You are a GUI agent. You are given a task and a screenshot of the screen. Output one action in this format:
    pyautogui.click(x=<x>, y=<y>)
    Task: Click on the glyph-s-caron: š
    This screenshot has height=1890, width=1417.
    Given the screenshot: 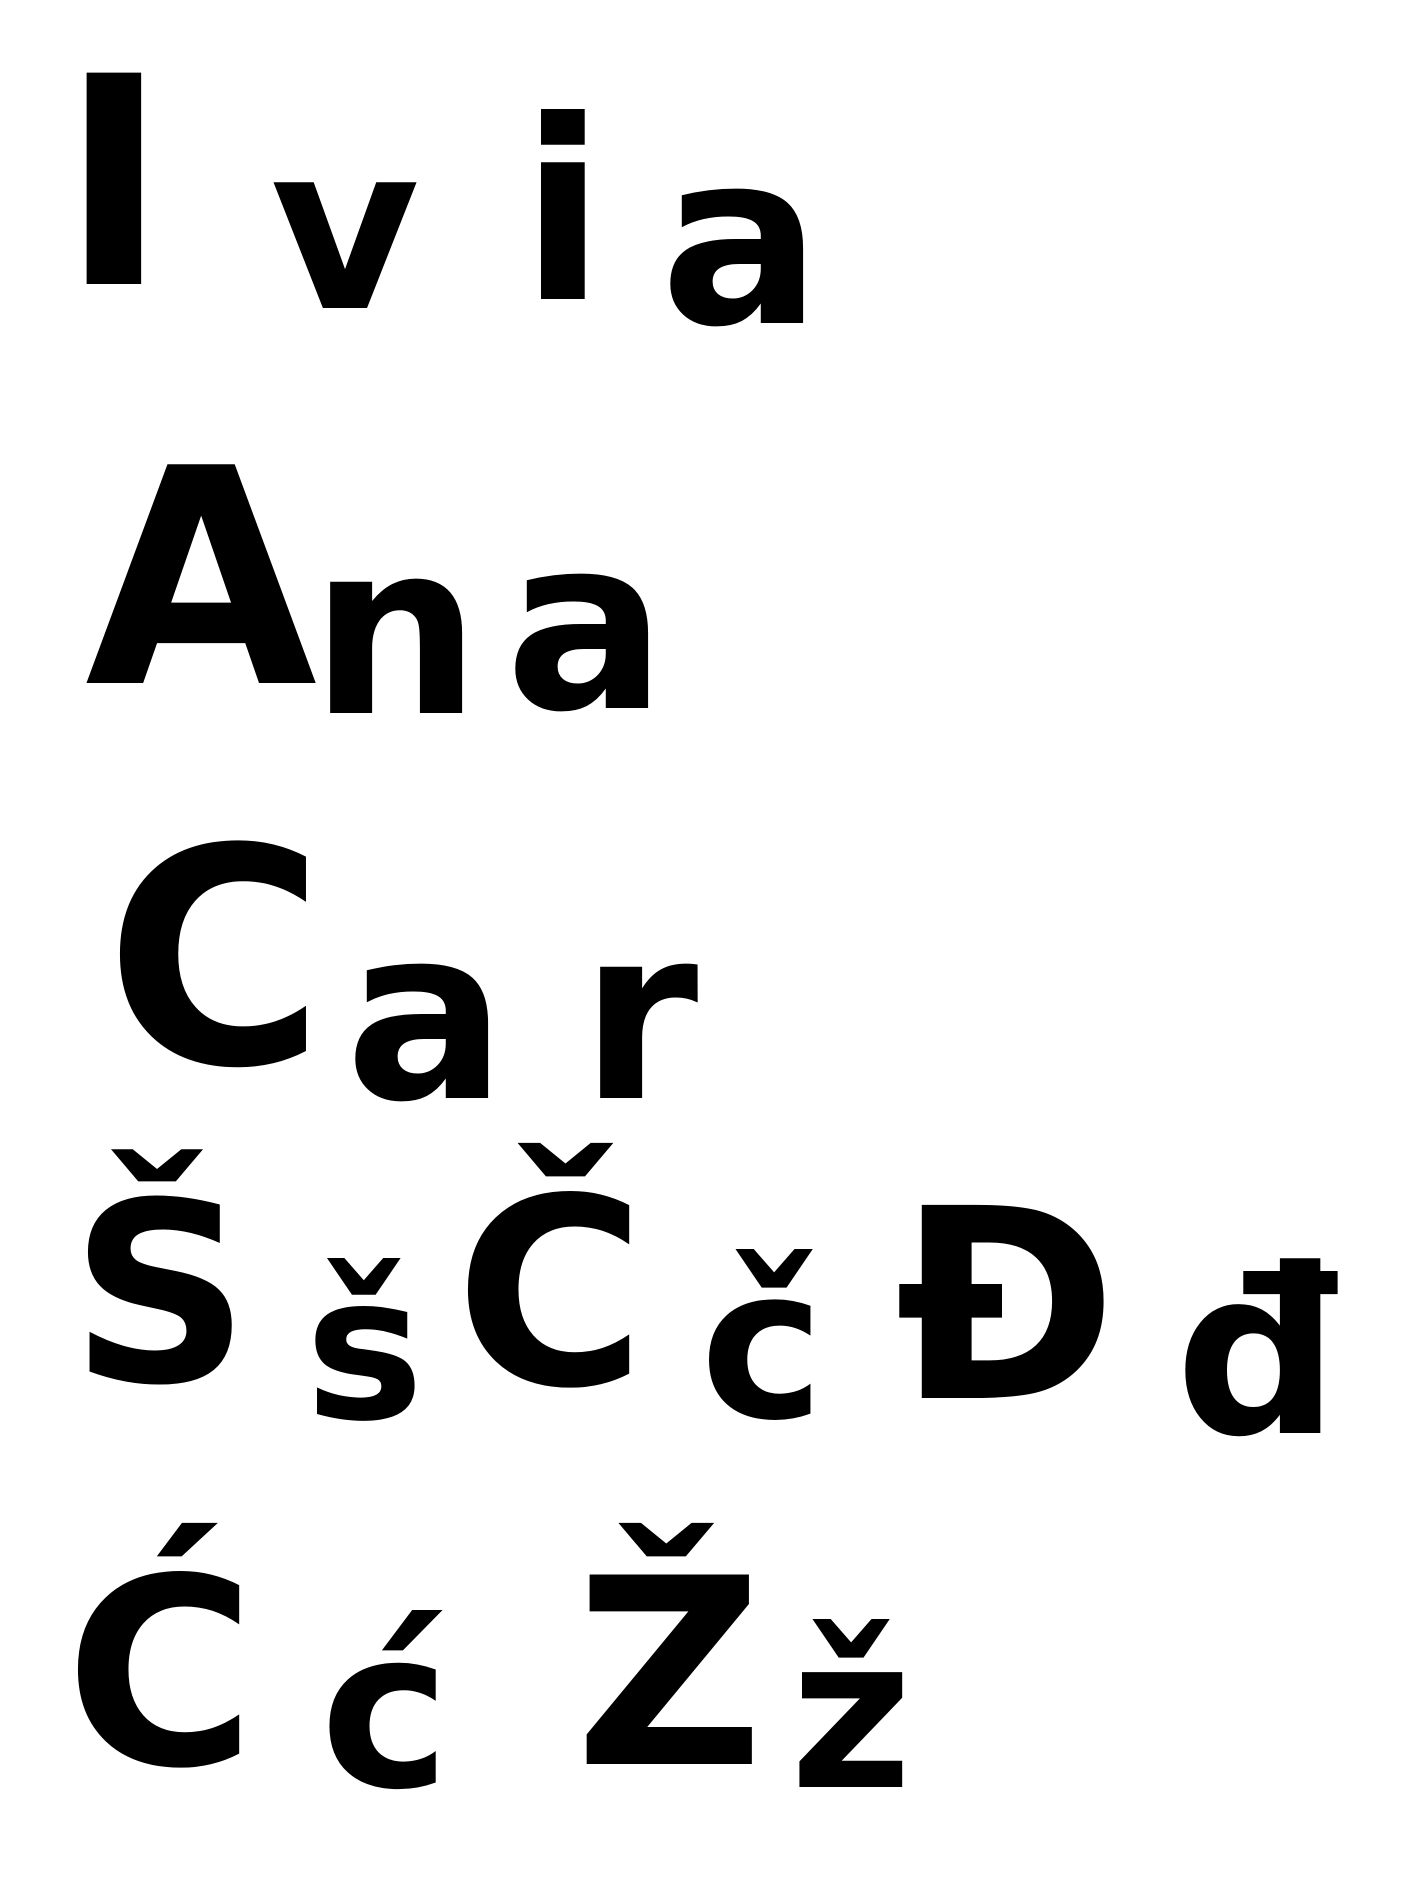 What is the action you would take?
    pyautogui.click(x=365, y=1349)
    